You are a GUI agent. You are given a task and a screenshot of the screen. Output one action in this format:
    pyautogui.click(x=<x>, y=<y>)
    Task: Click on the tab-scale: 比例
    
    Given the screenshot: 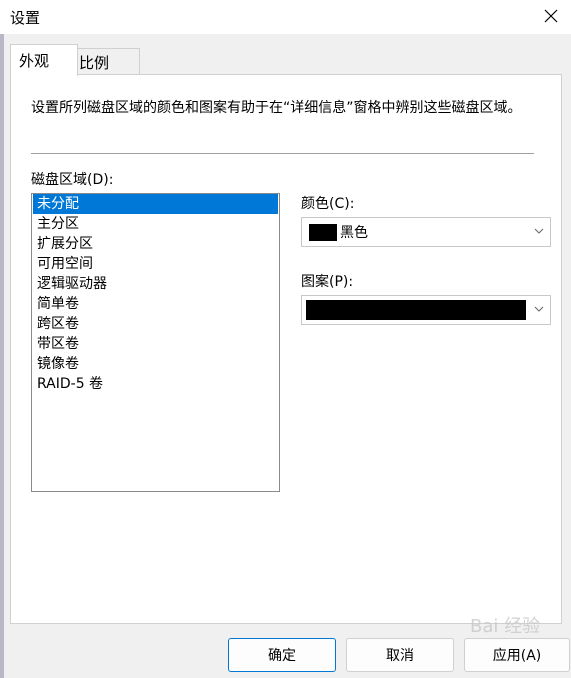 What is the action you would take?
    pyautogui.click(x=105, y=61)
    